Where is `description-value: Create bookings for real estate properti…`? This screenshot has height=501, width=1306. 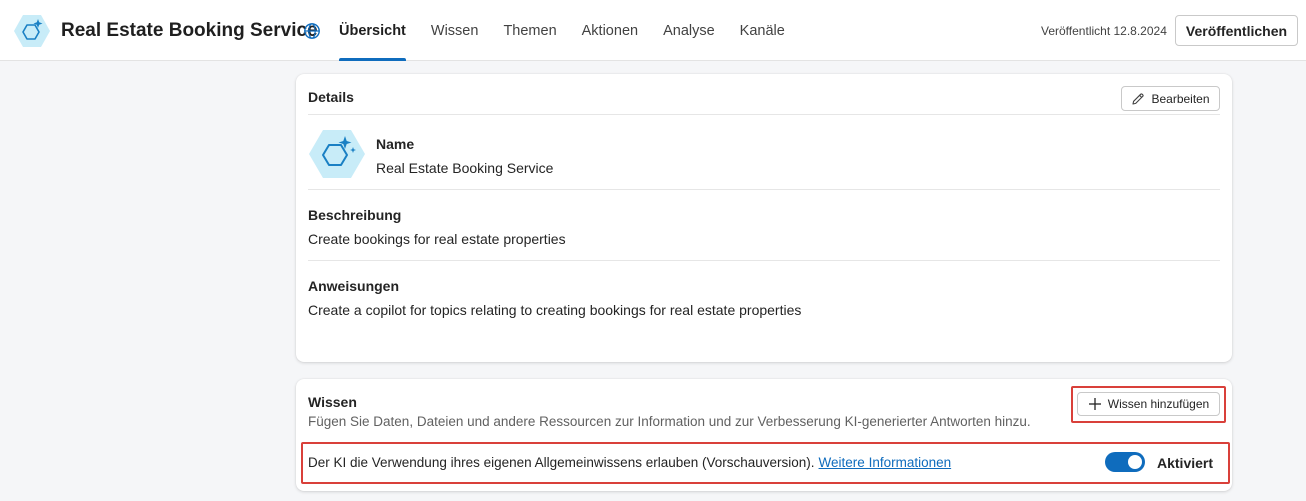 description-value: Create bookings for real estate properti… is located at coordinates (437, 239).